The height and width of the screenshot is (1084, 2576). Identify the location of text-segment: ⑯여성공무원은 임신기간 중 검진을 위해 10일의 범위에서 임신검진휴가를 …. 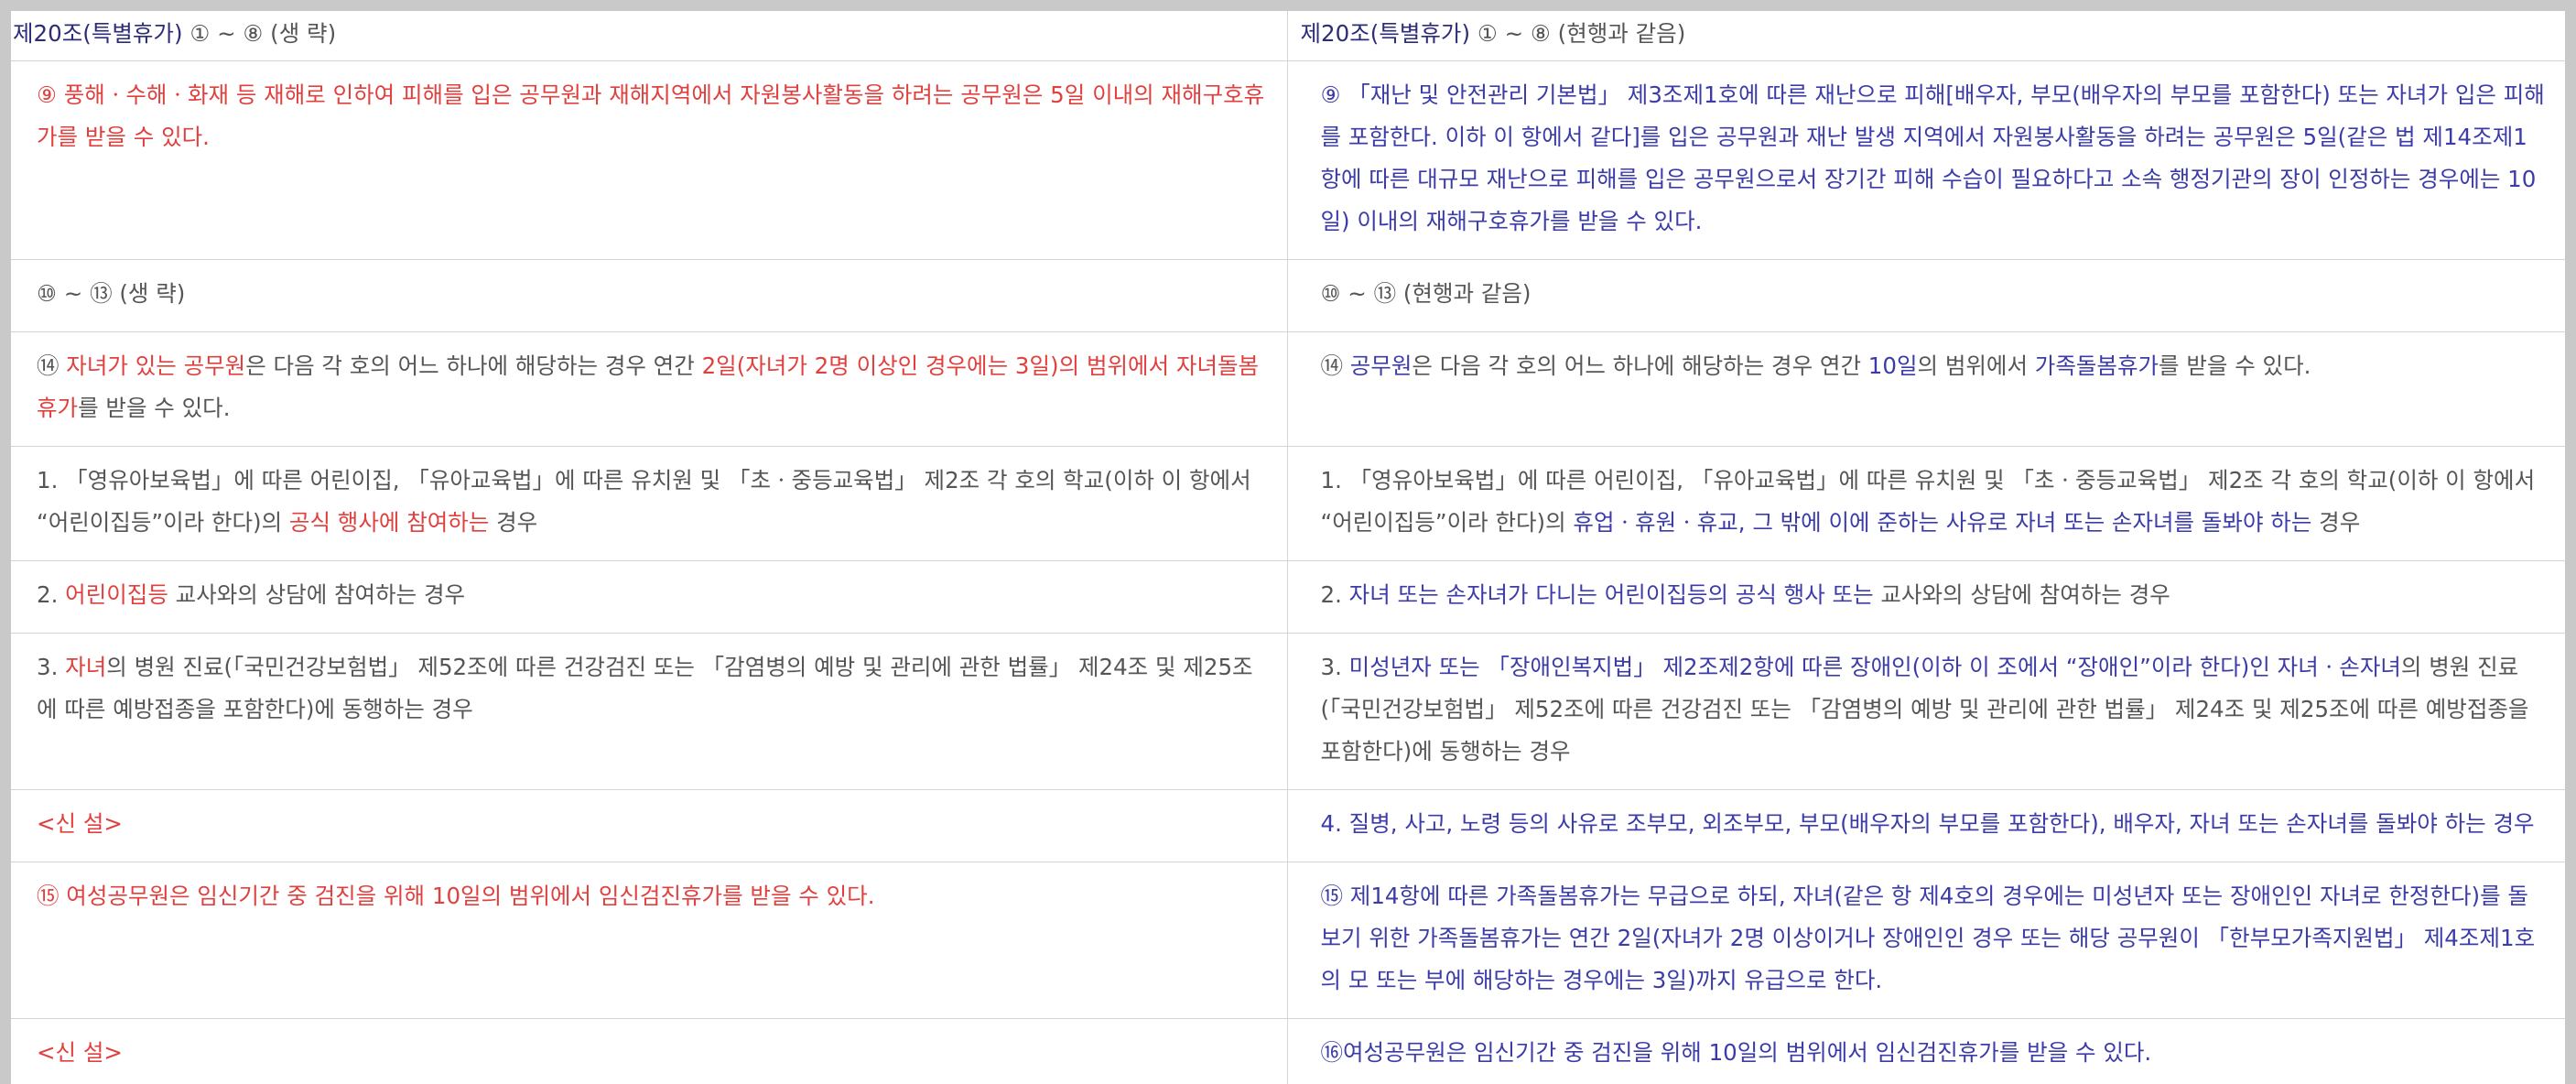
(1736, 1053).